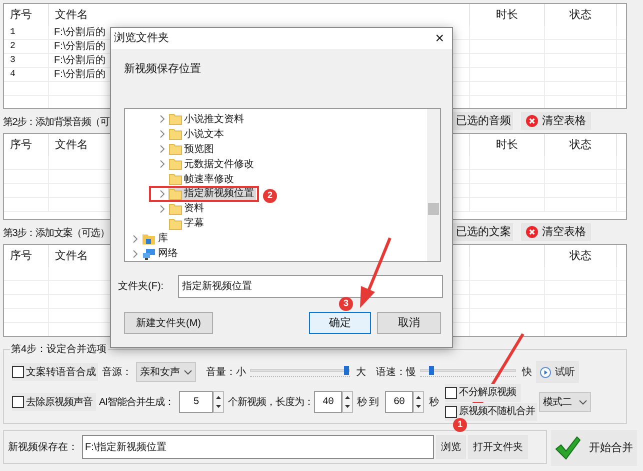  I want to click on tree-item: 小说文本, so click(197, 134).